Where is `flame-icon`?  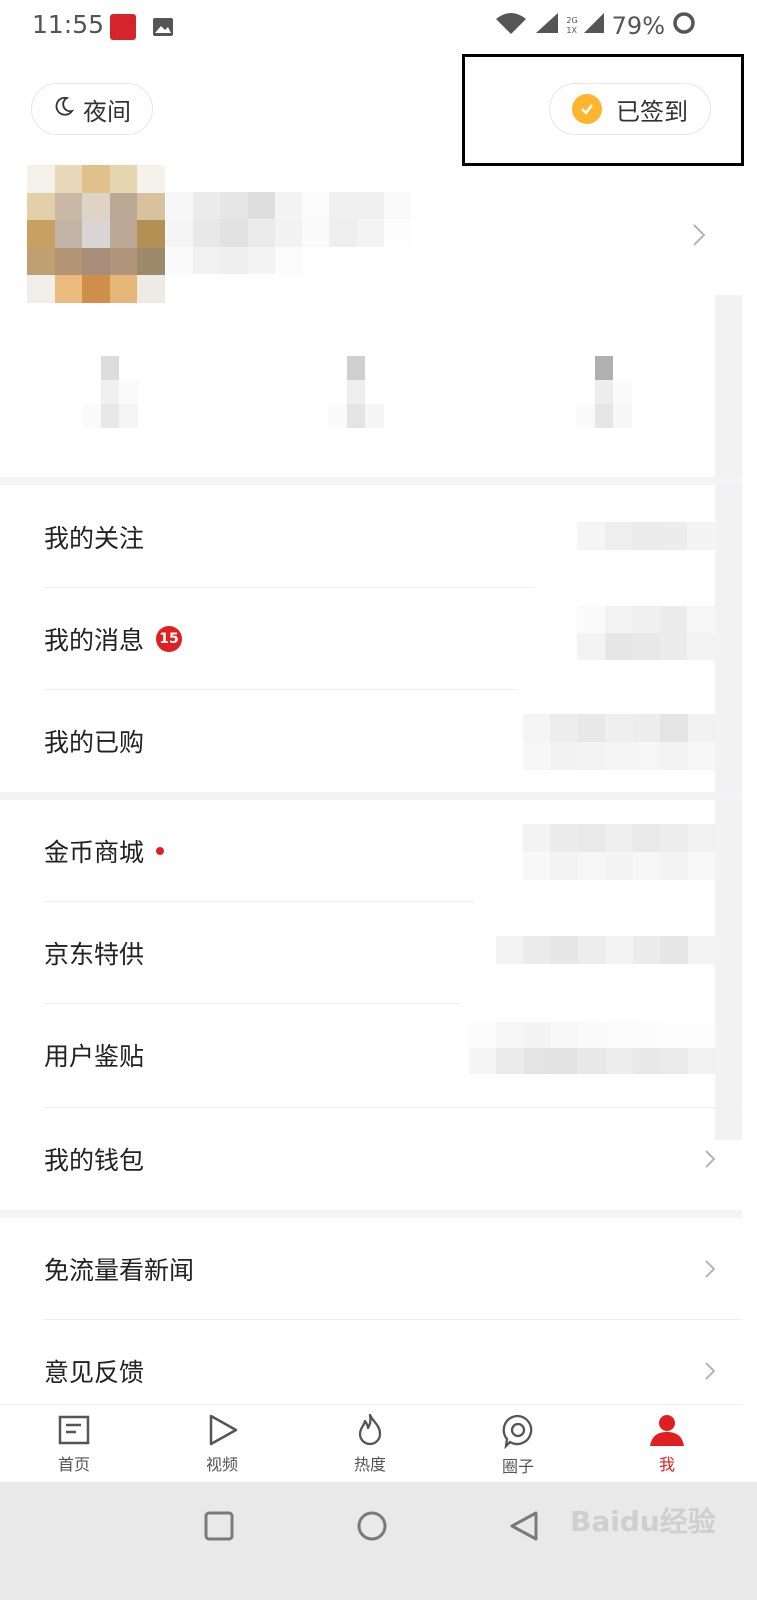 flame-icon is located at coordinates (370, 1432).